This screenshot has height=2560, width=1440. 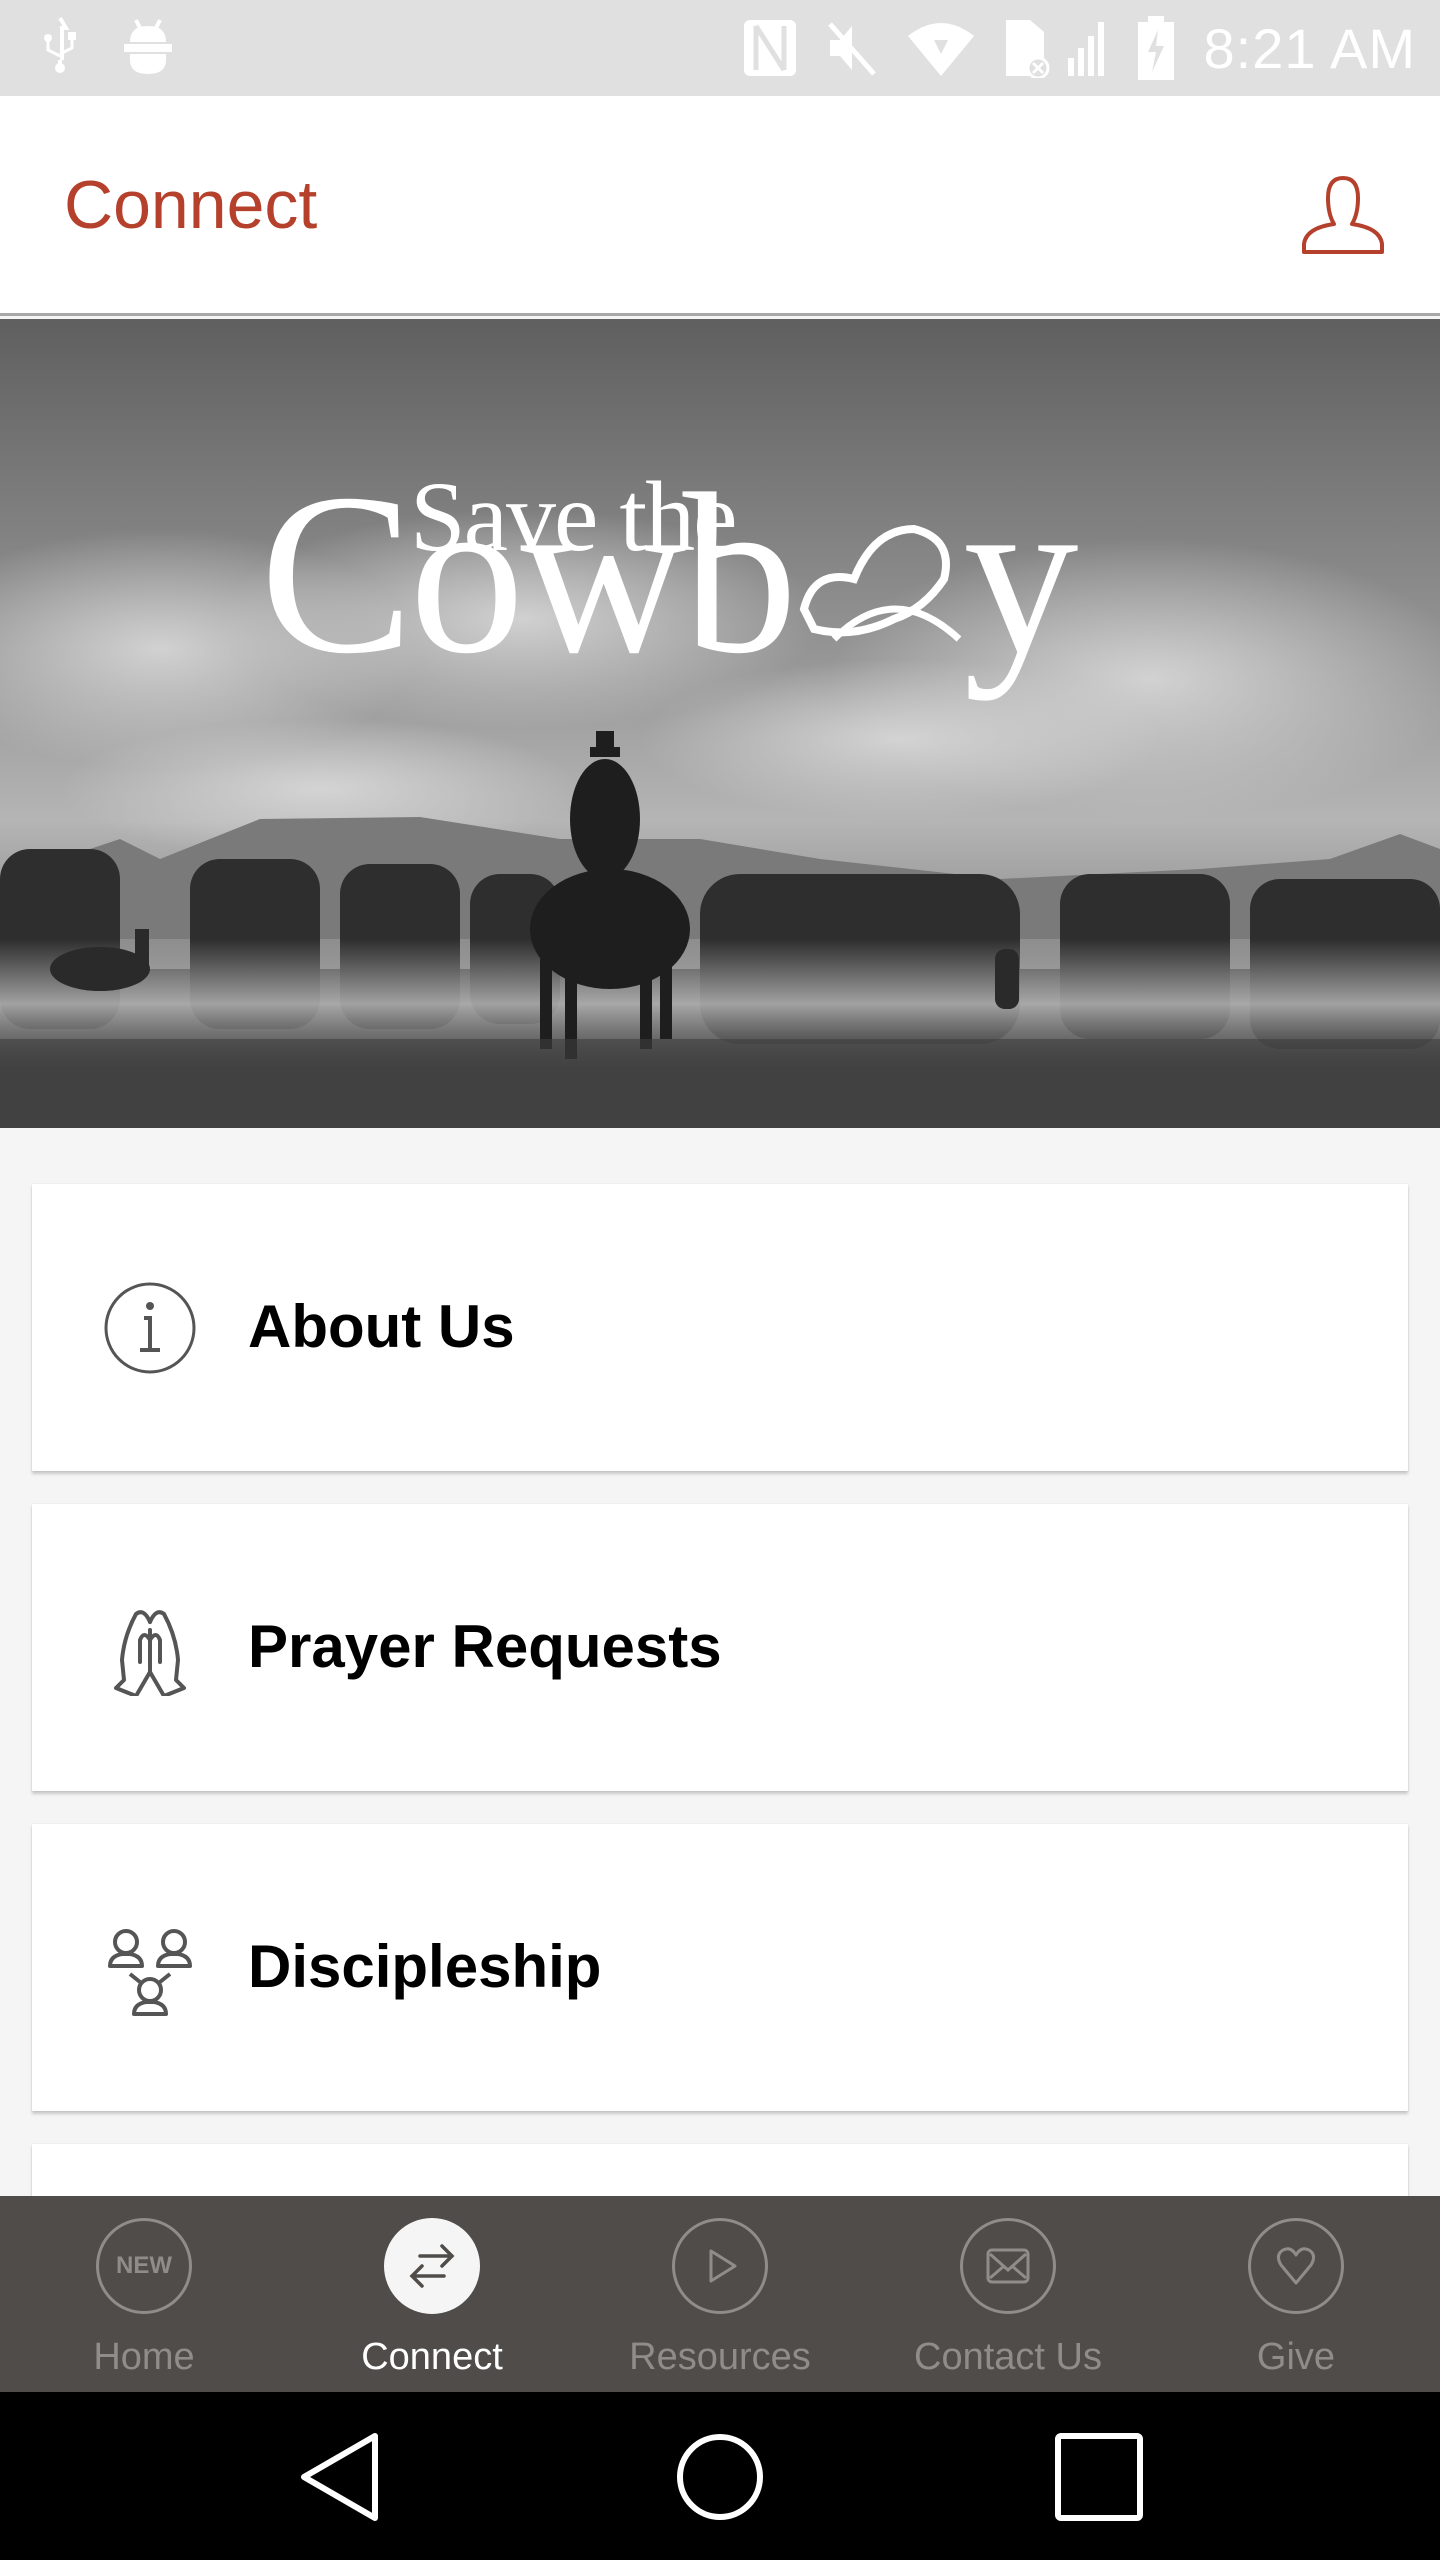 I want to click on tab-contact-us: Contact Us, so click(x=1008, y=2294).